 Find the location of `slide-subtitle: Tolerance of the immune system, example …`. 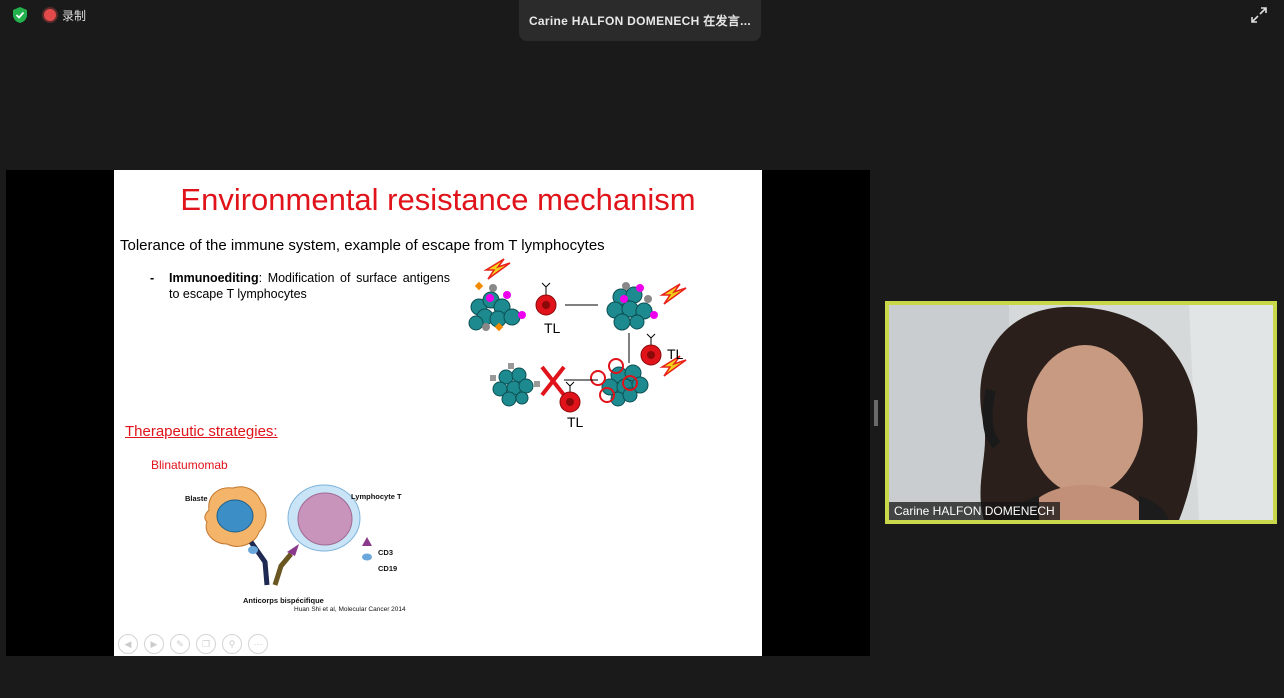

slide-subtitle: Tolerance of the immune system, example … is located at coordinates (362, 245).